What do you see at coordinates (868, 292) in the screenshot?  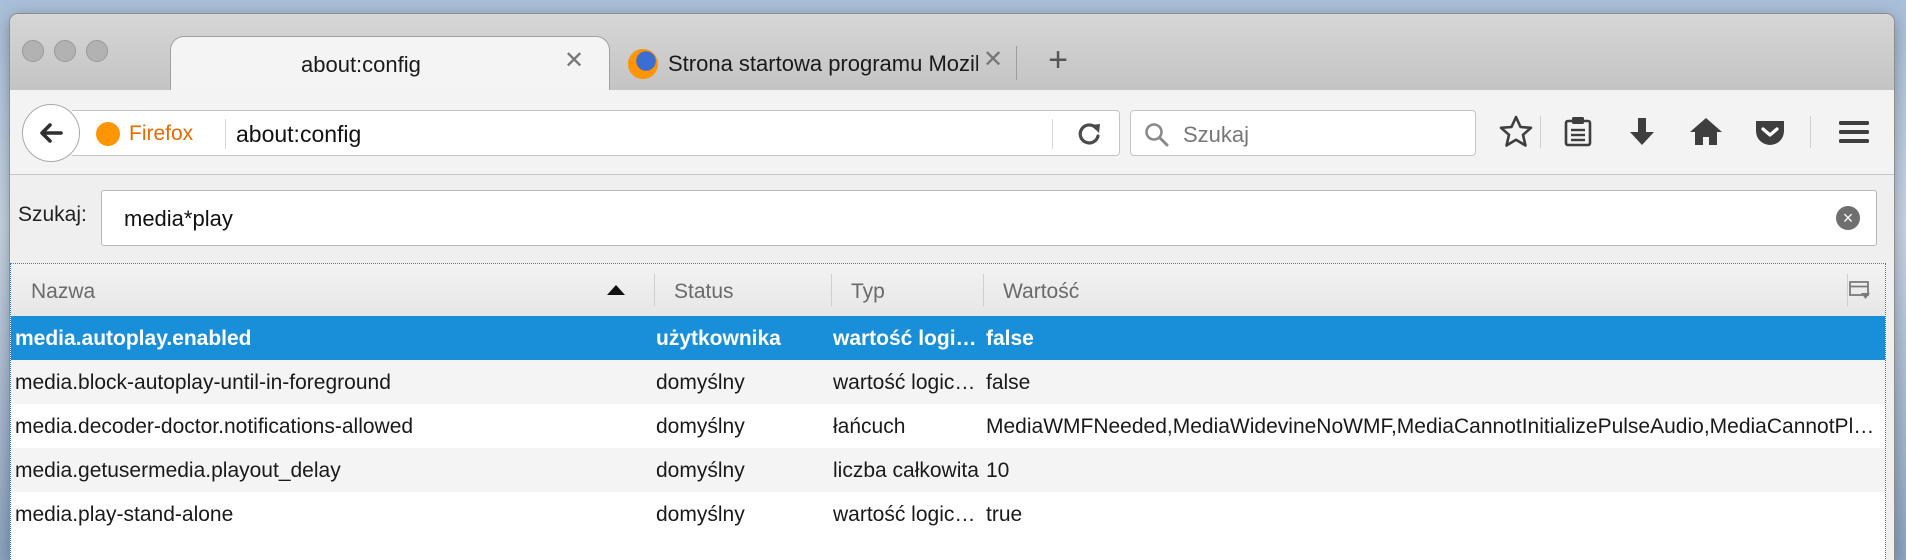 I see `column-type: Typ` at bounding box center [868, 292].